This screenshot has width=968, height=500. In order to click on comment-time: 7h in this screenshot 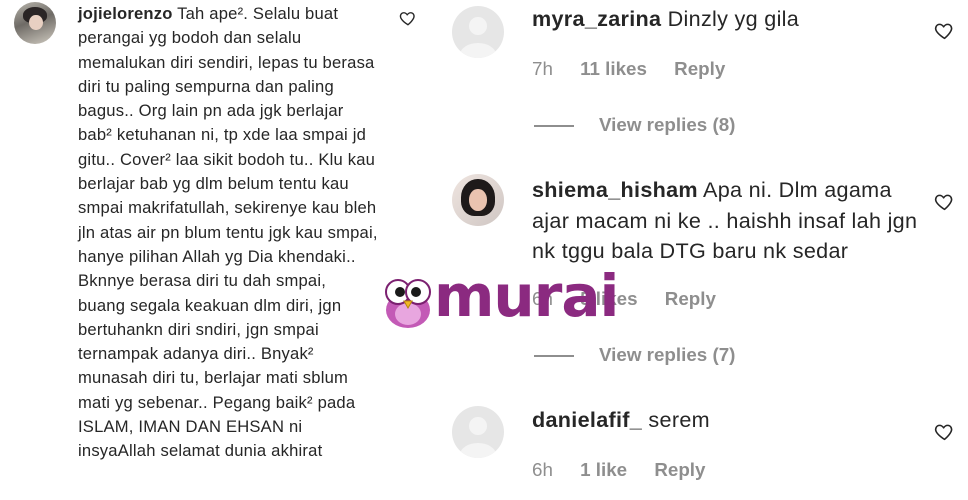, I will do `click(542, 68)`.